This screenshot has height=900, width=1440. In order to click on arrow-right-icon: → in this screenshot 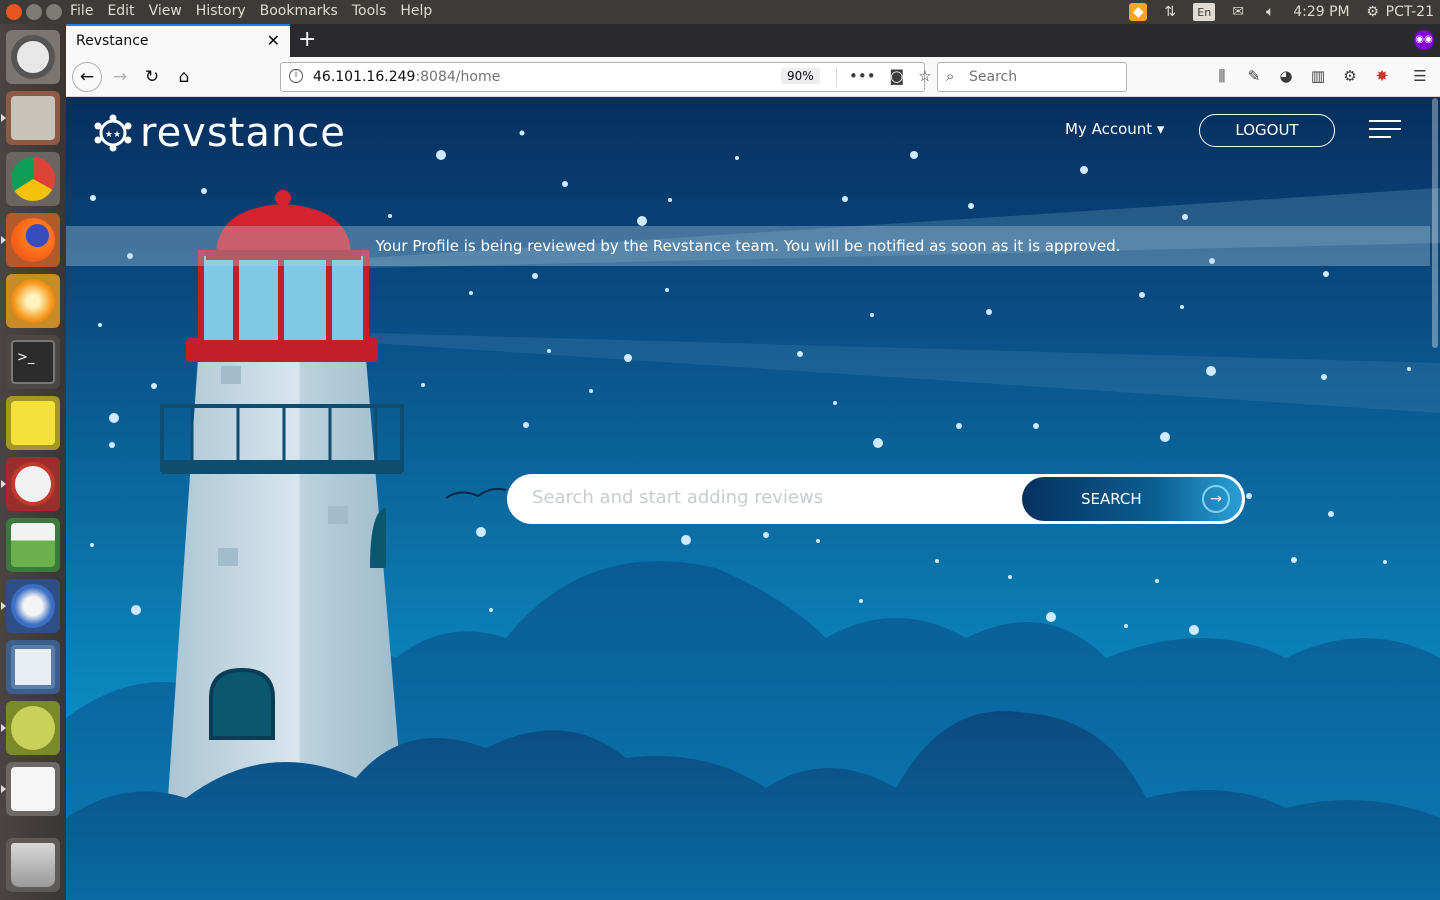, I will do `click(1216, 499)`.